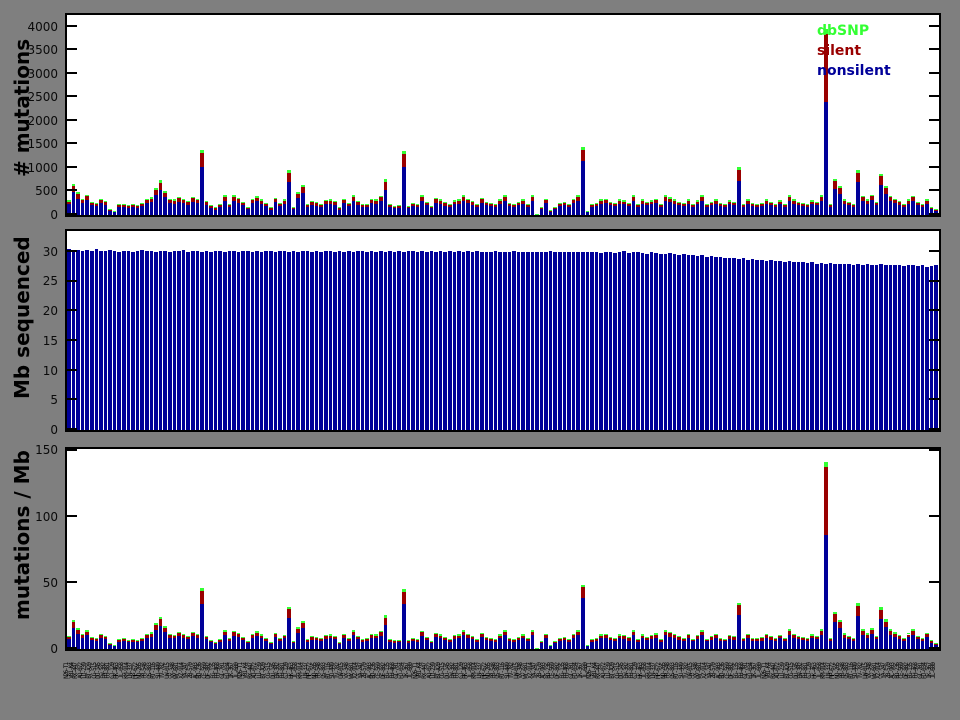 Image resolution: width=960 pixels, height=720 pixels. Describe the element at coordinates (54, 430) in the screenshot. I see `y-tick-label: 0` at that location.